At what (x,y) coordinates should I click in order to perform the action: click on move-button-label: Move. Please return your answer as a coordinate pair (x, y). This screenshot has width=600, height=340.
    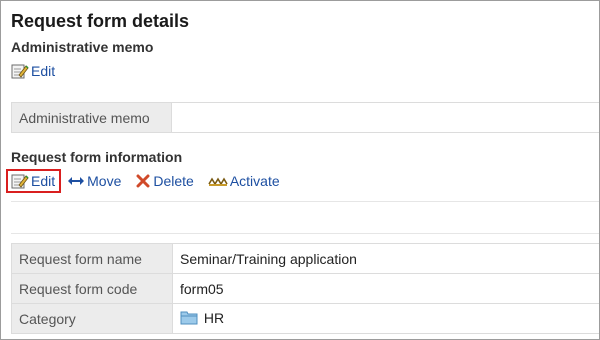
    Looking at the image, I should click on (104, 181).